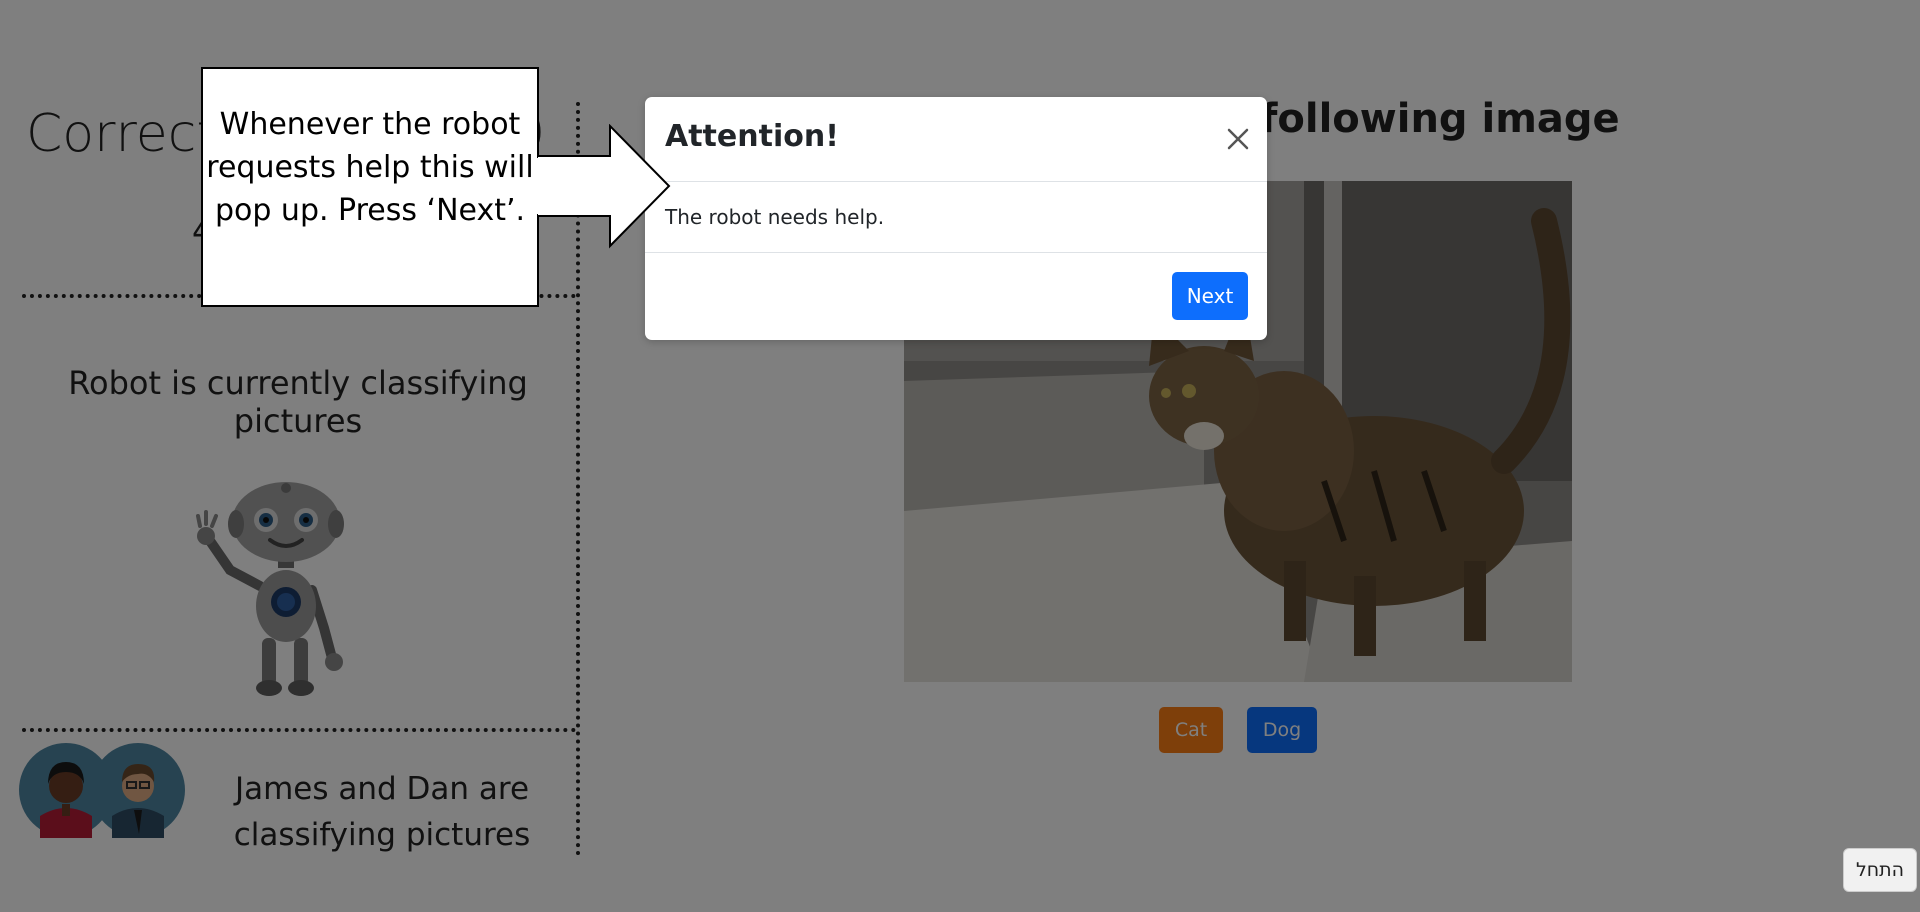 The height and width of the screenshot is (912, 1920). Describe the element at coordinates (1210, 296) in the screenshot. I see `next-button: Next` at that location.